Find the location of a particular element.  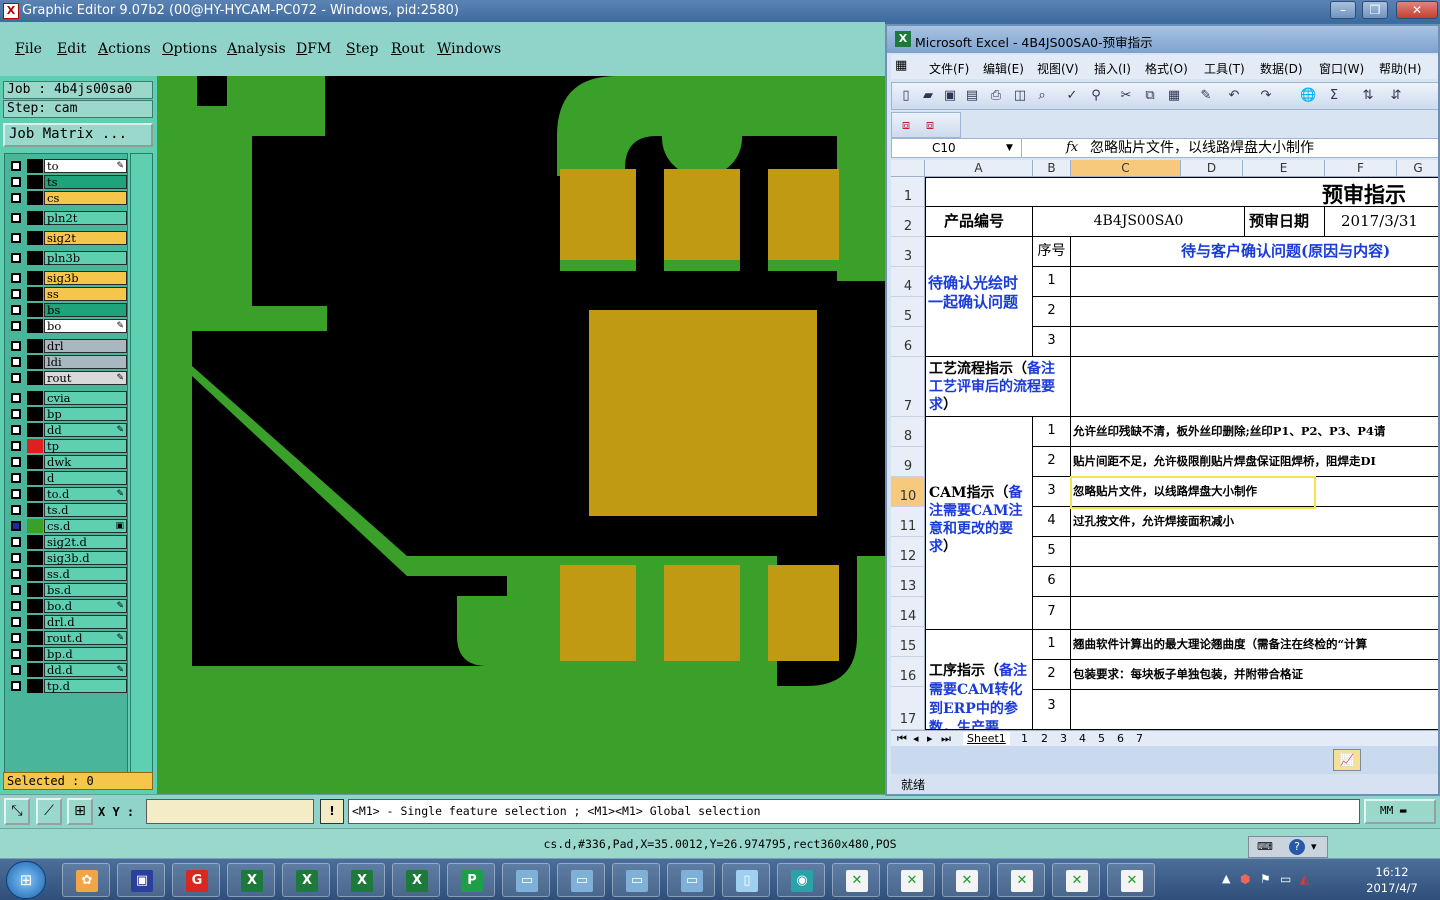

row-header: 16 is located at coordinates (908, 672).